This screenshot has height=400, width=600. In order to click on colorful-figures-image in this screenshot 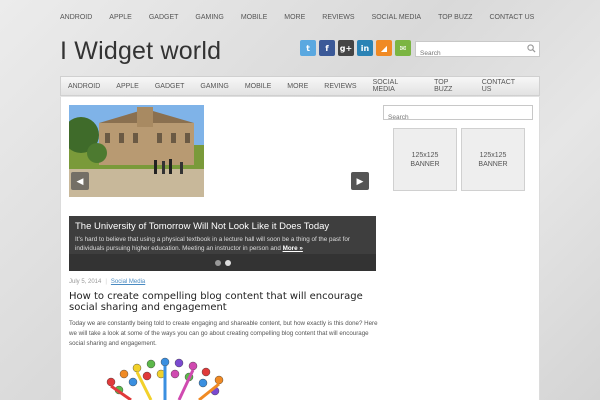, I will do `click(165, 378)`.